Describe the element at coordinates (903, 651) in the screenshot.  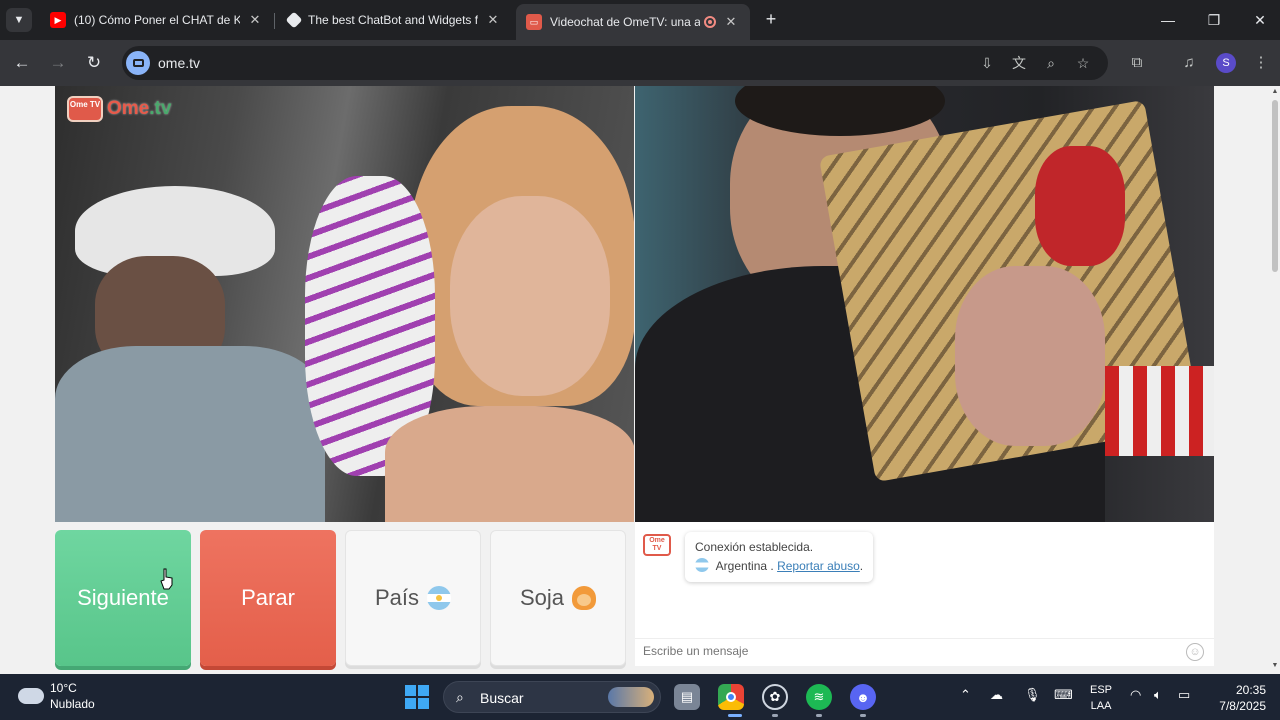
I see `message-input` at that location.